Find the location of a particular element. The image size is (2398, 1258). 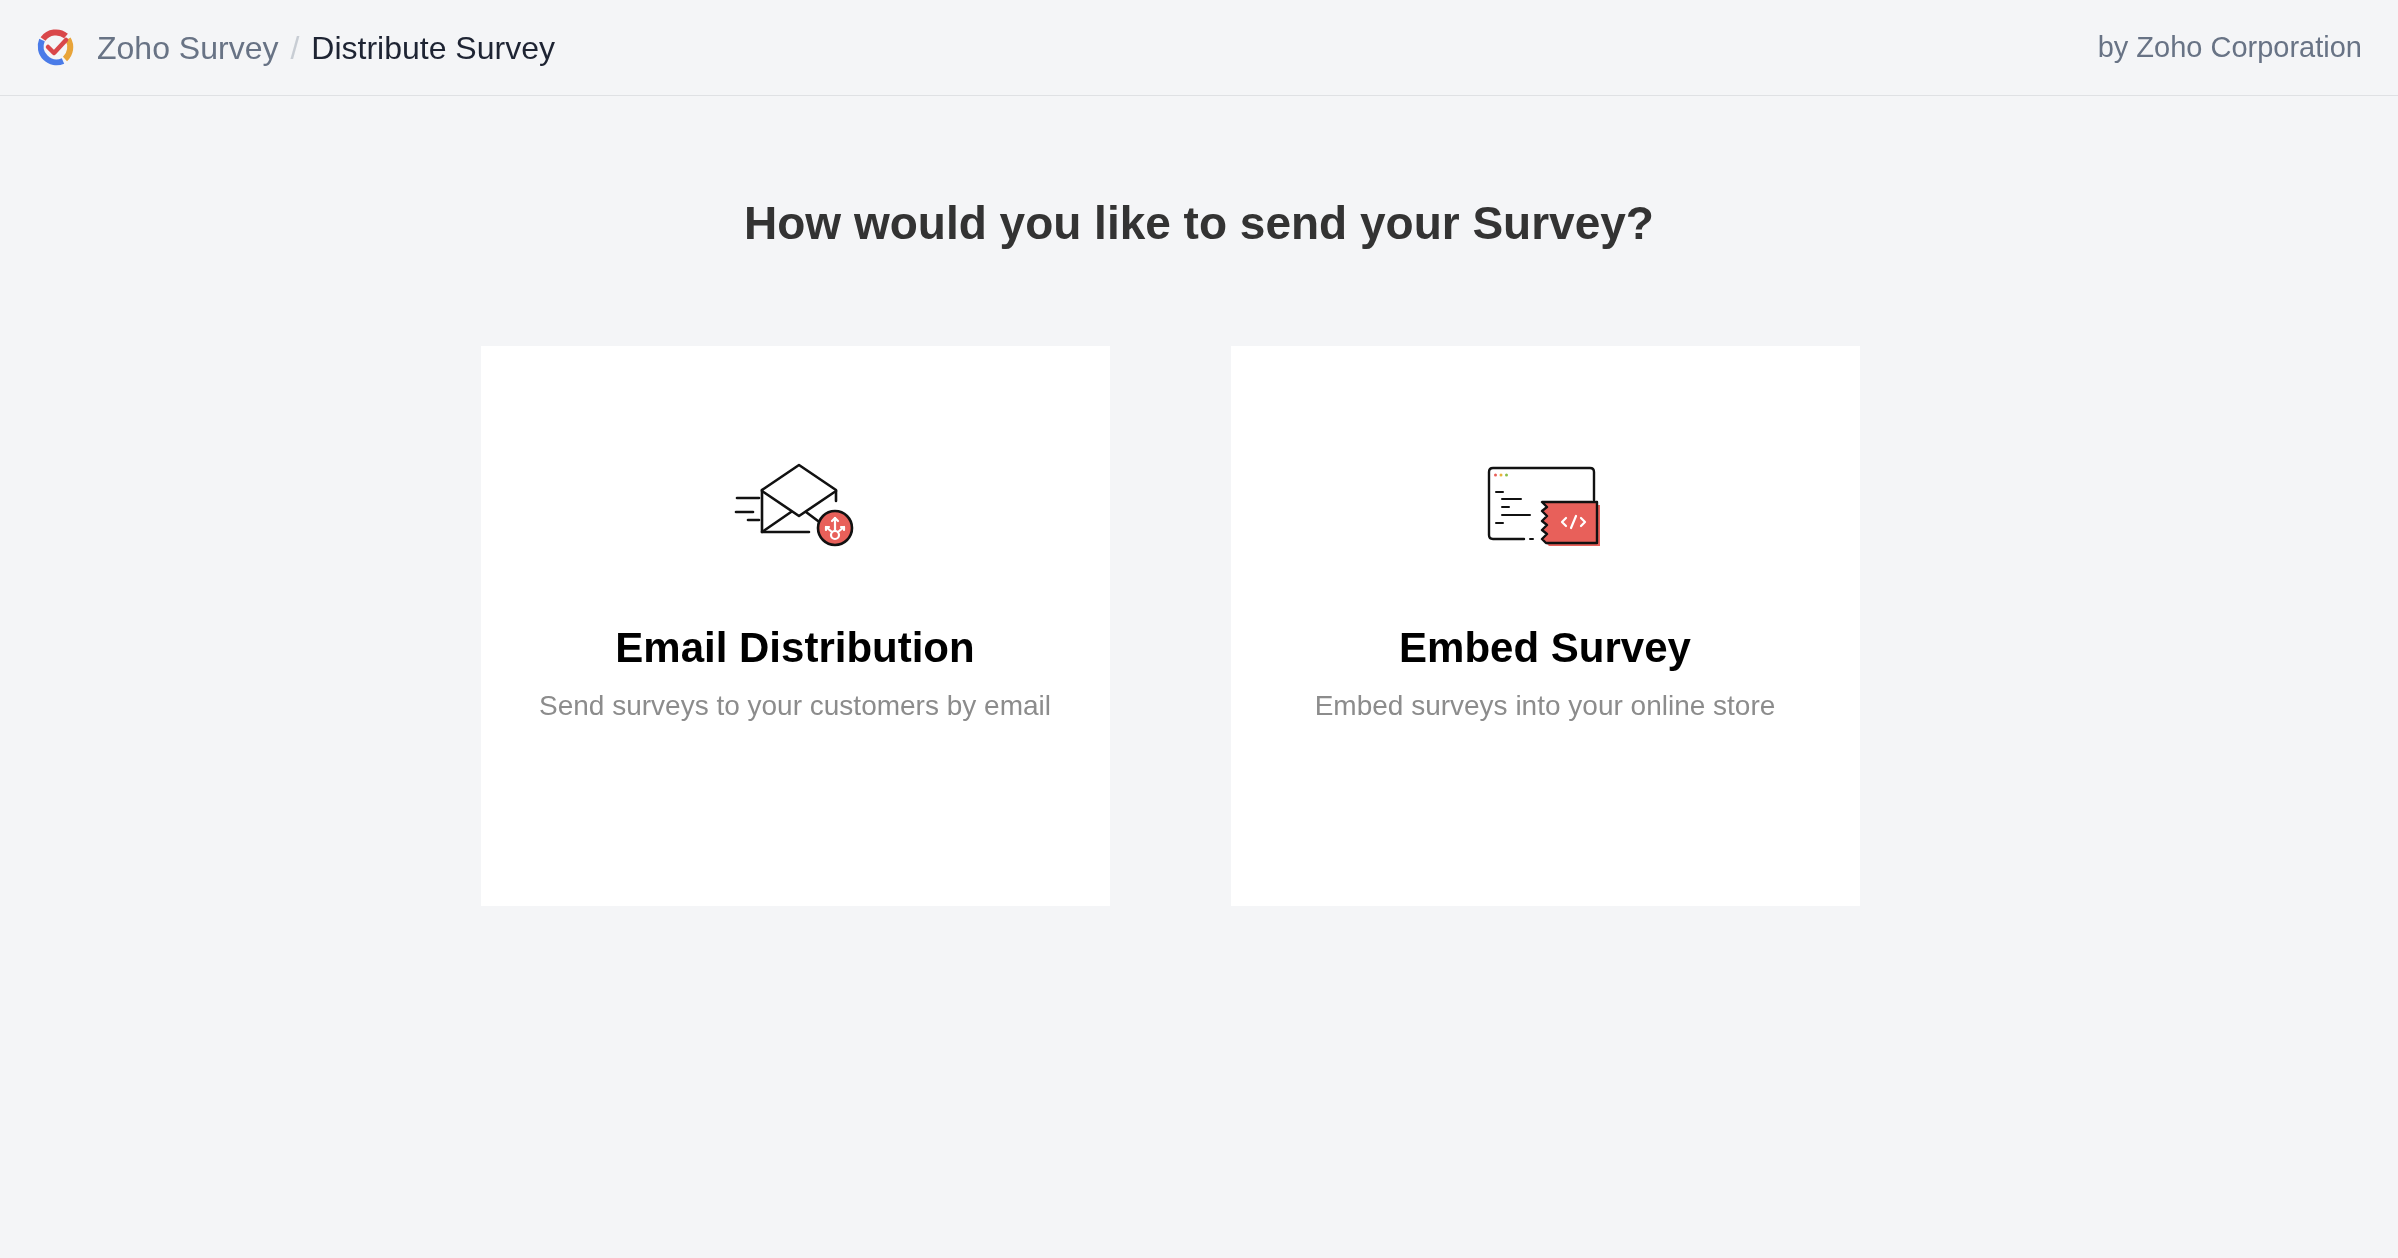

code-window-icon is located at coordinates (1545, 506).